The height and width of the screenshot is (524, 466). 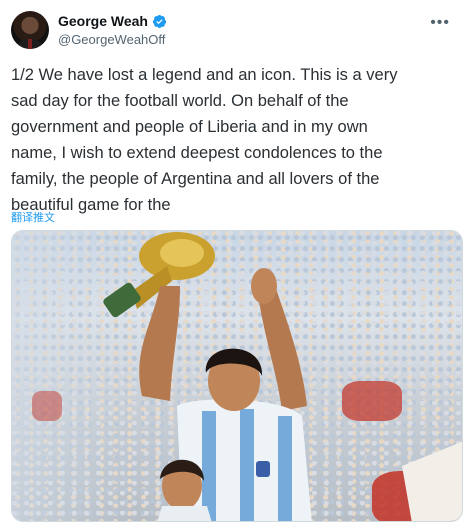 I want to click on shirt-badge, so click(x=263, y=469).